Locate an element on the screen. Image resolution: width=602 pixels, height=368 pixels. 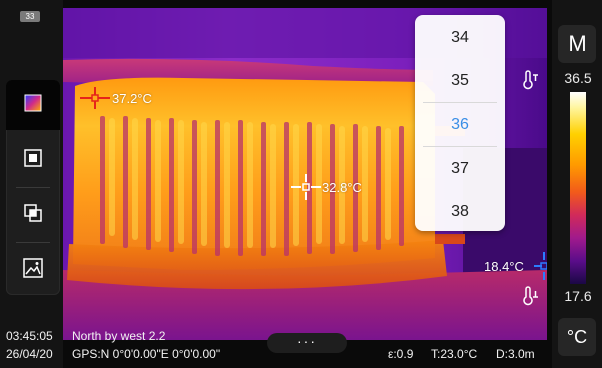
scale-max-label: 36.5 is located at coordinates (578, 78).